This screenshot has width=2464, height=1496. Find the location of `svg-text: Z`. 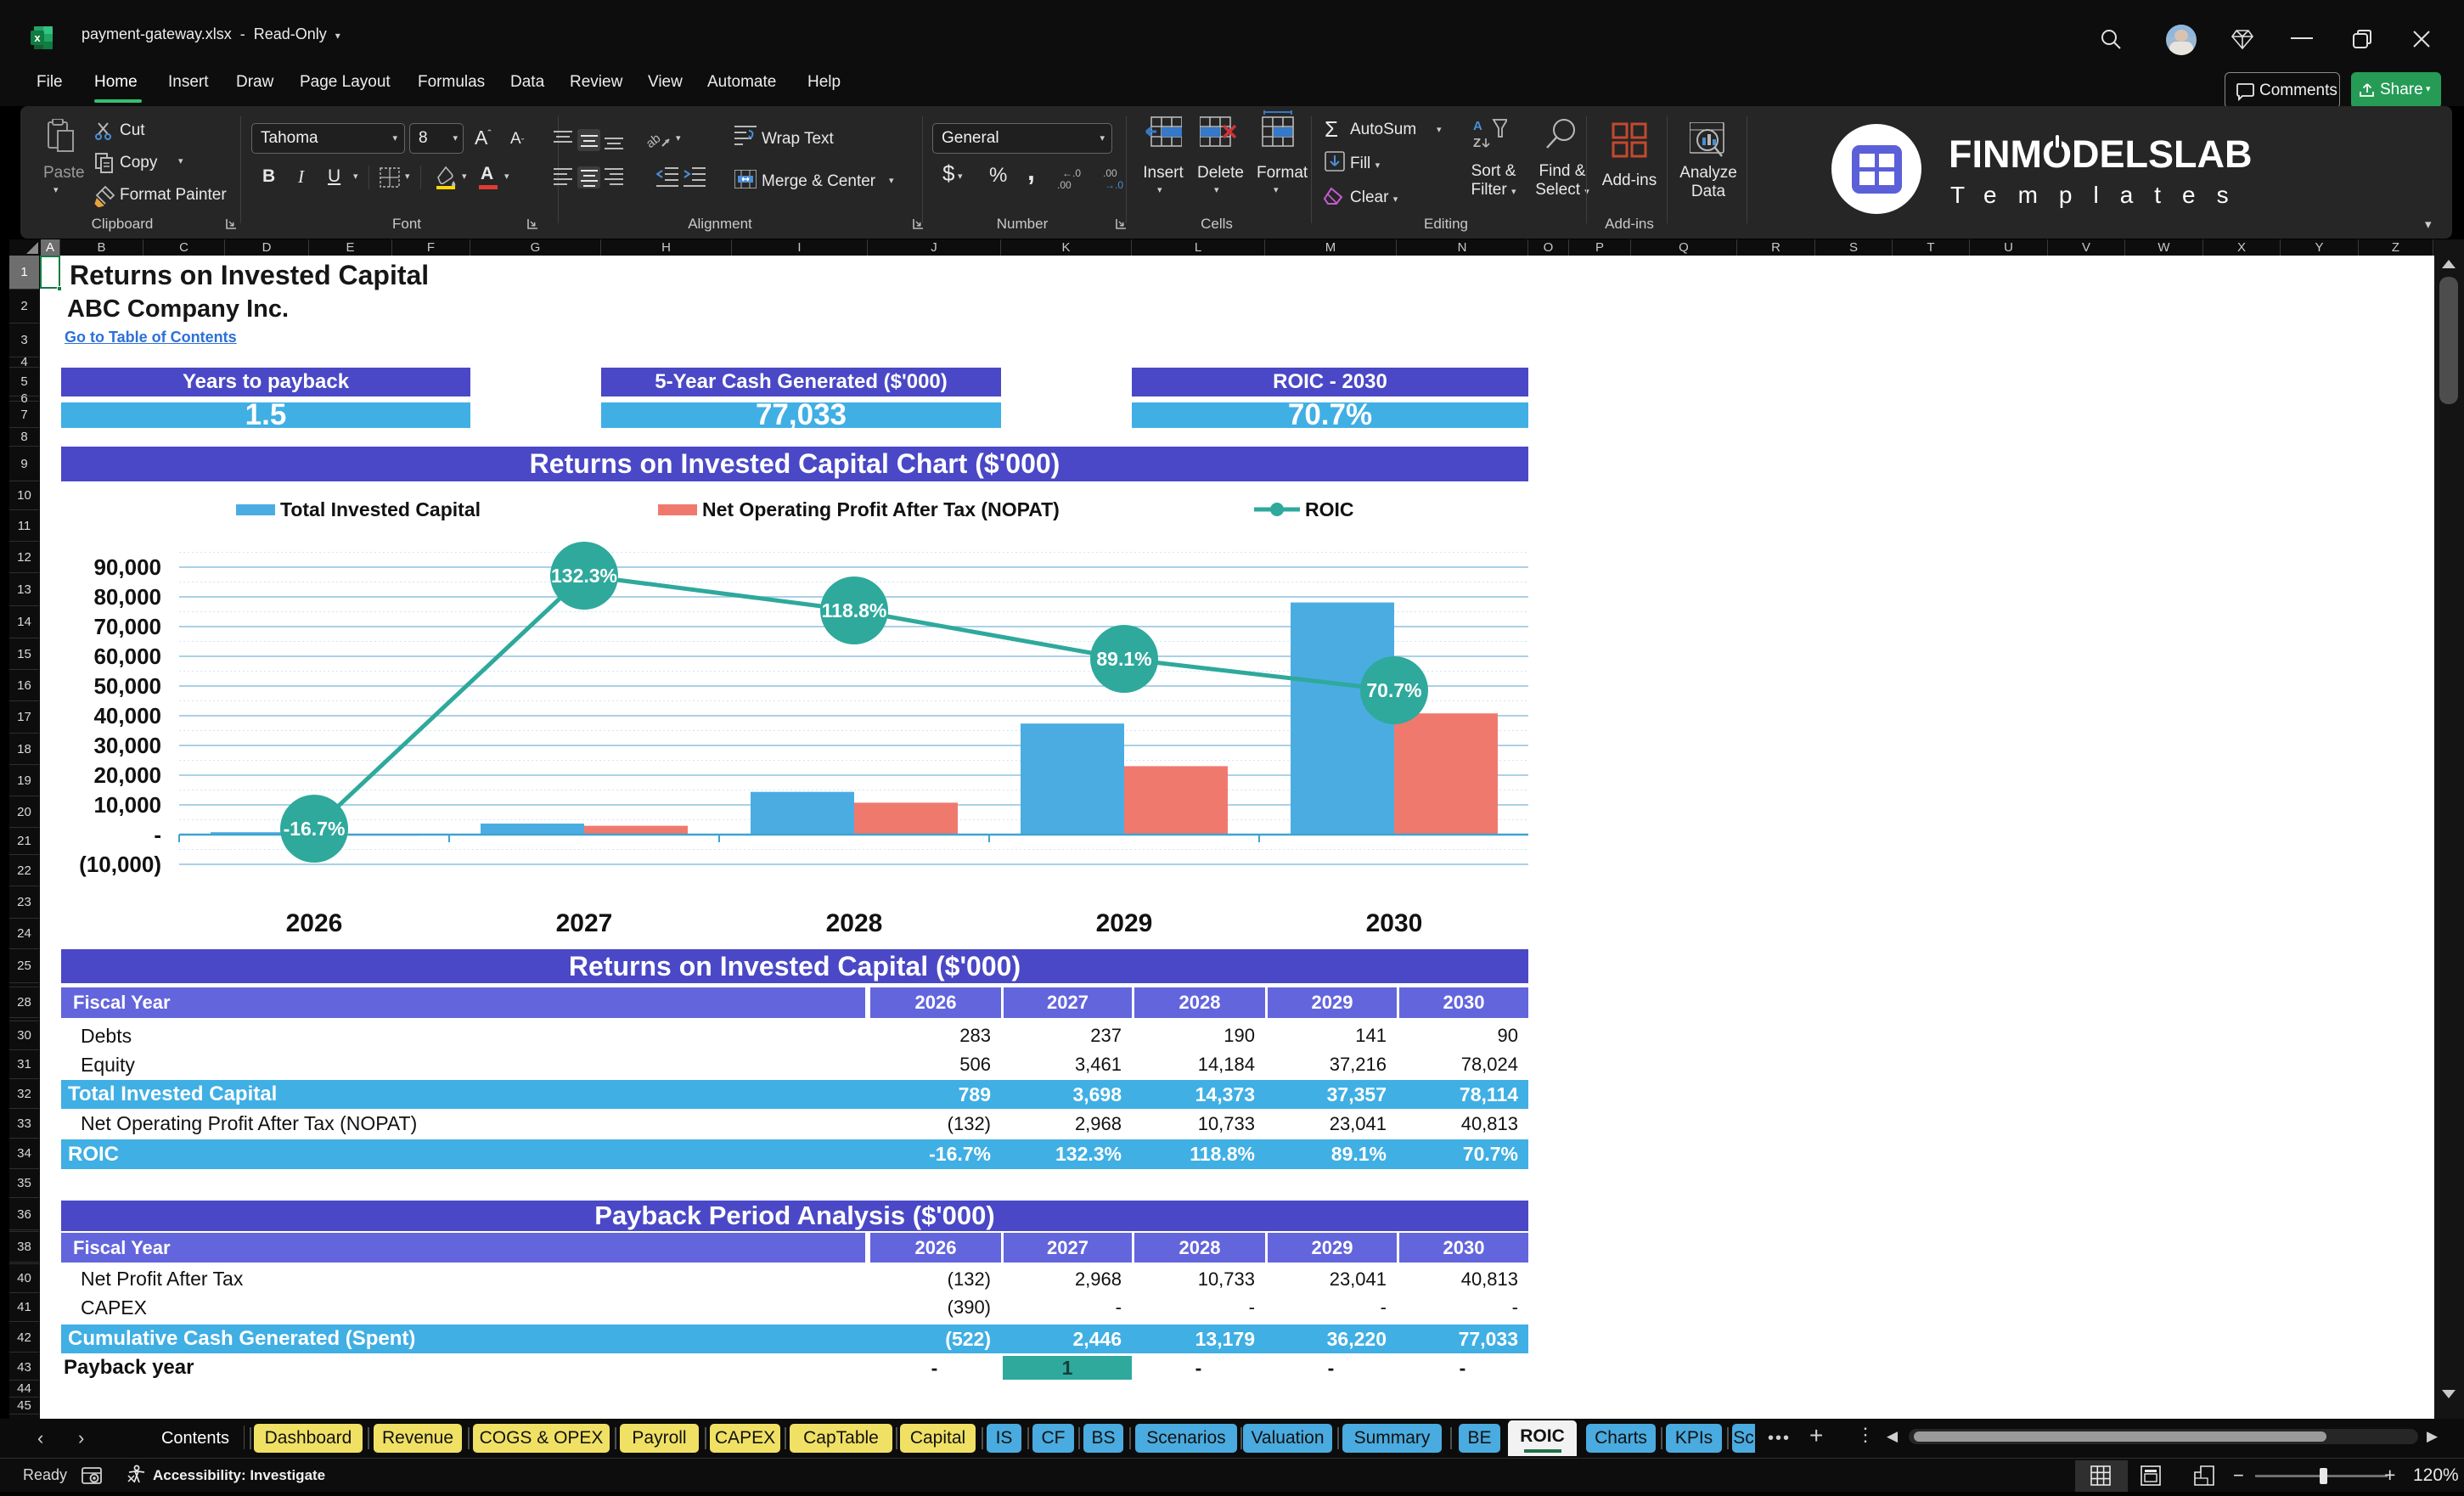

svg-text: Z is located at coordinates (1477, 143).